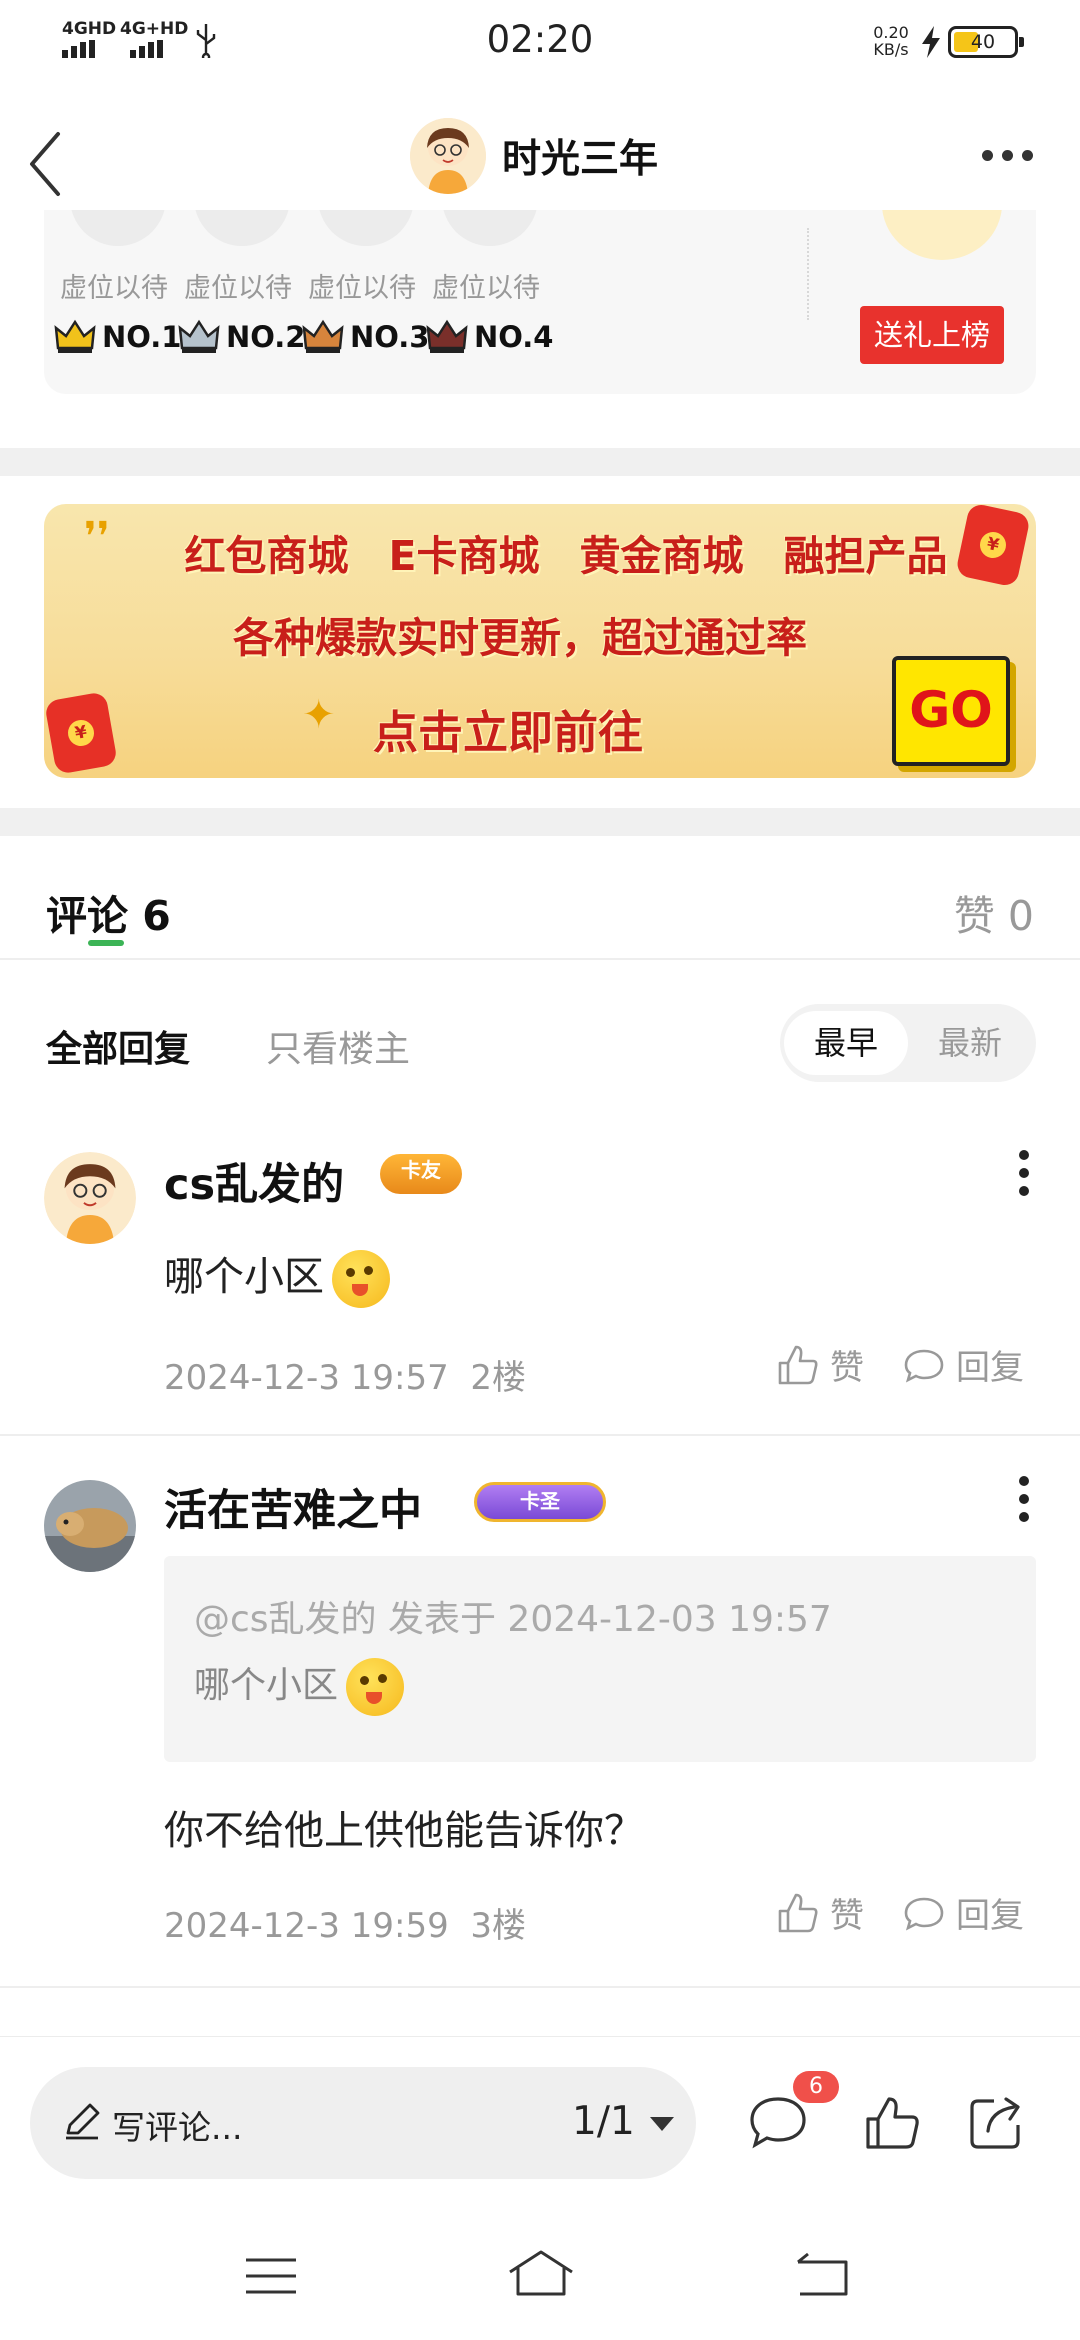 This screenshot has height=2340, width=1080. I want to click on battery-icon: 40, so click(986, 42).